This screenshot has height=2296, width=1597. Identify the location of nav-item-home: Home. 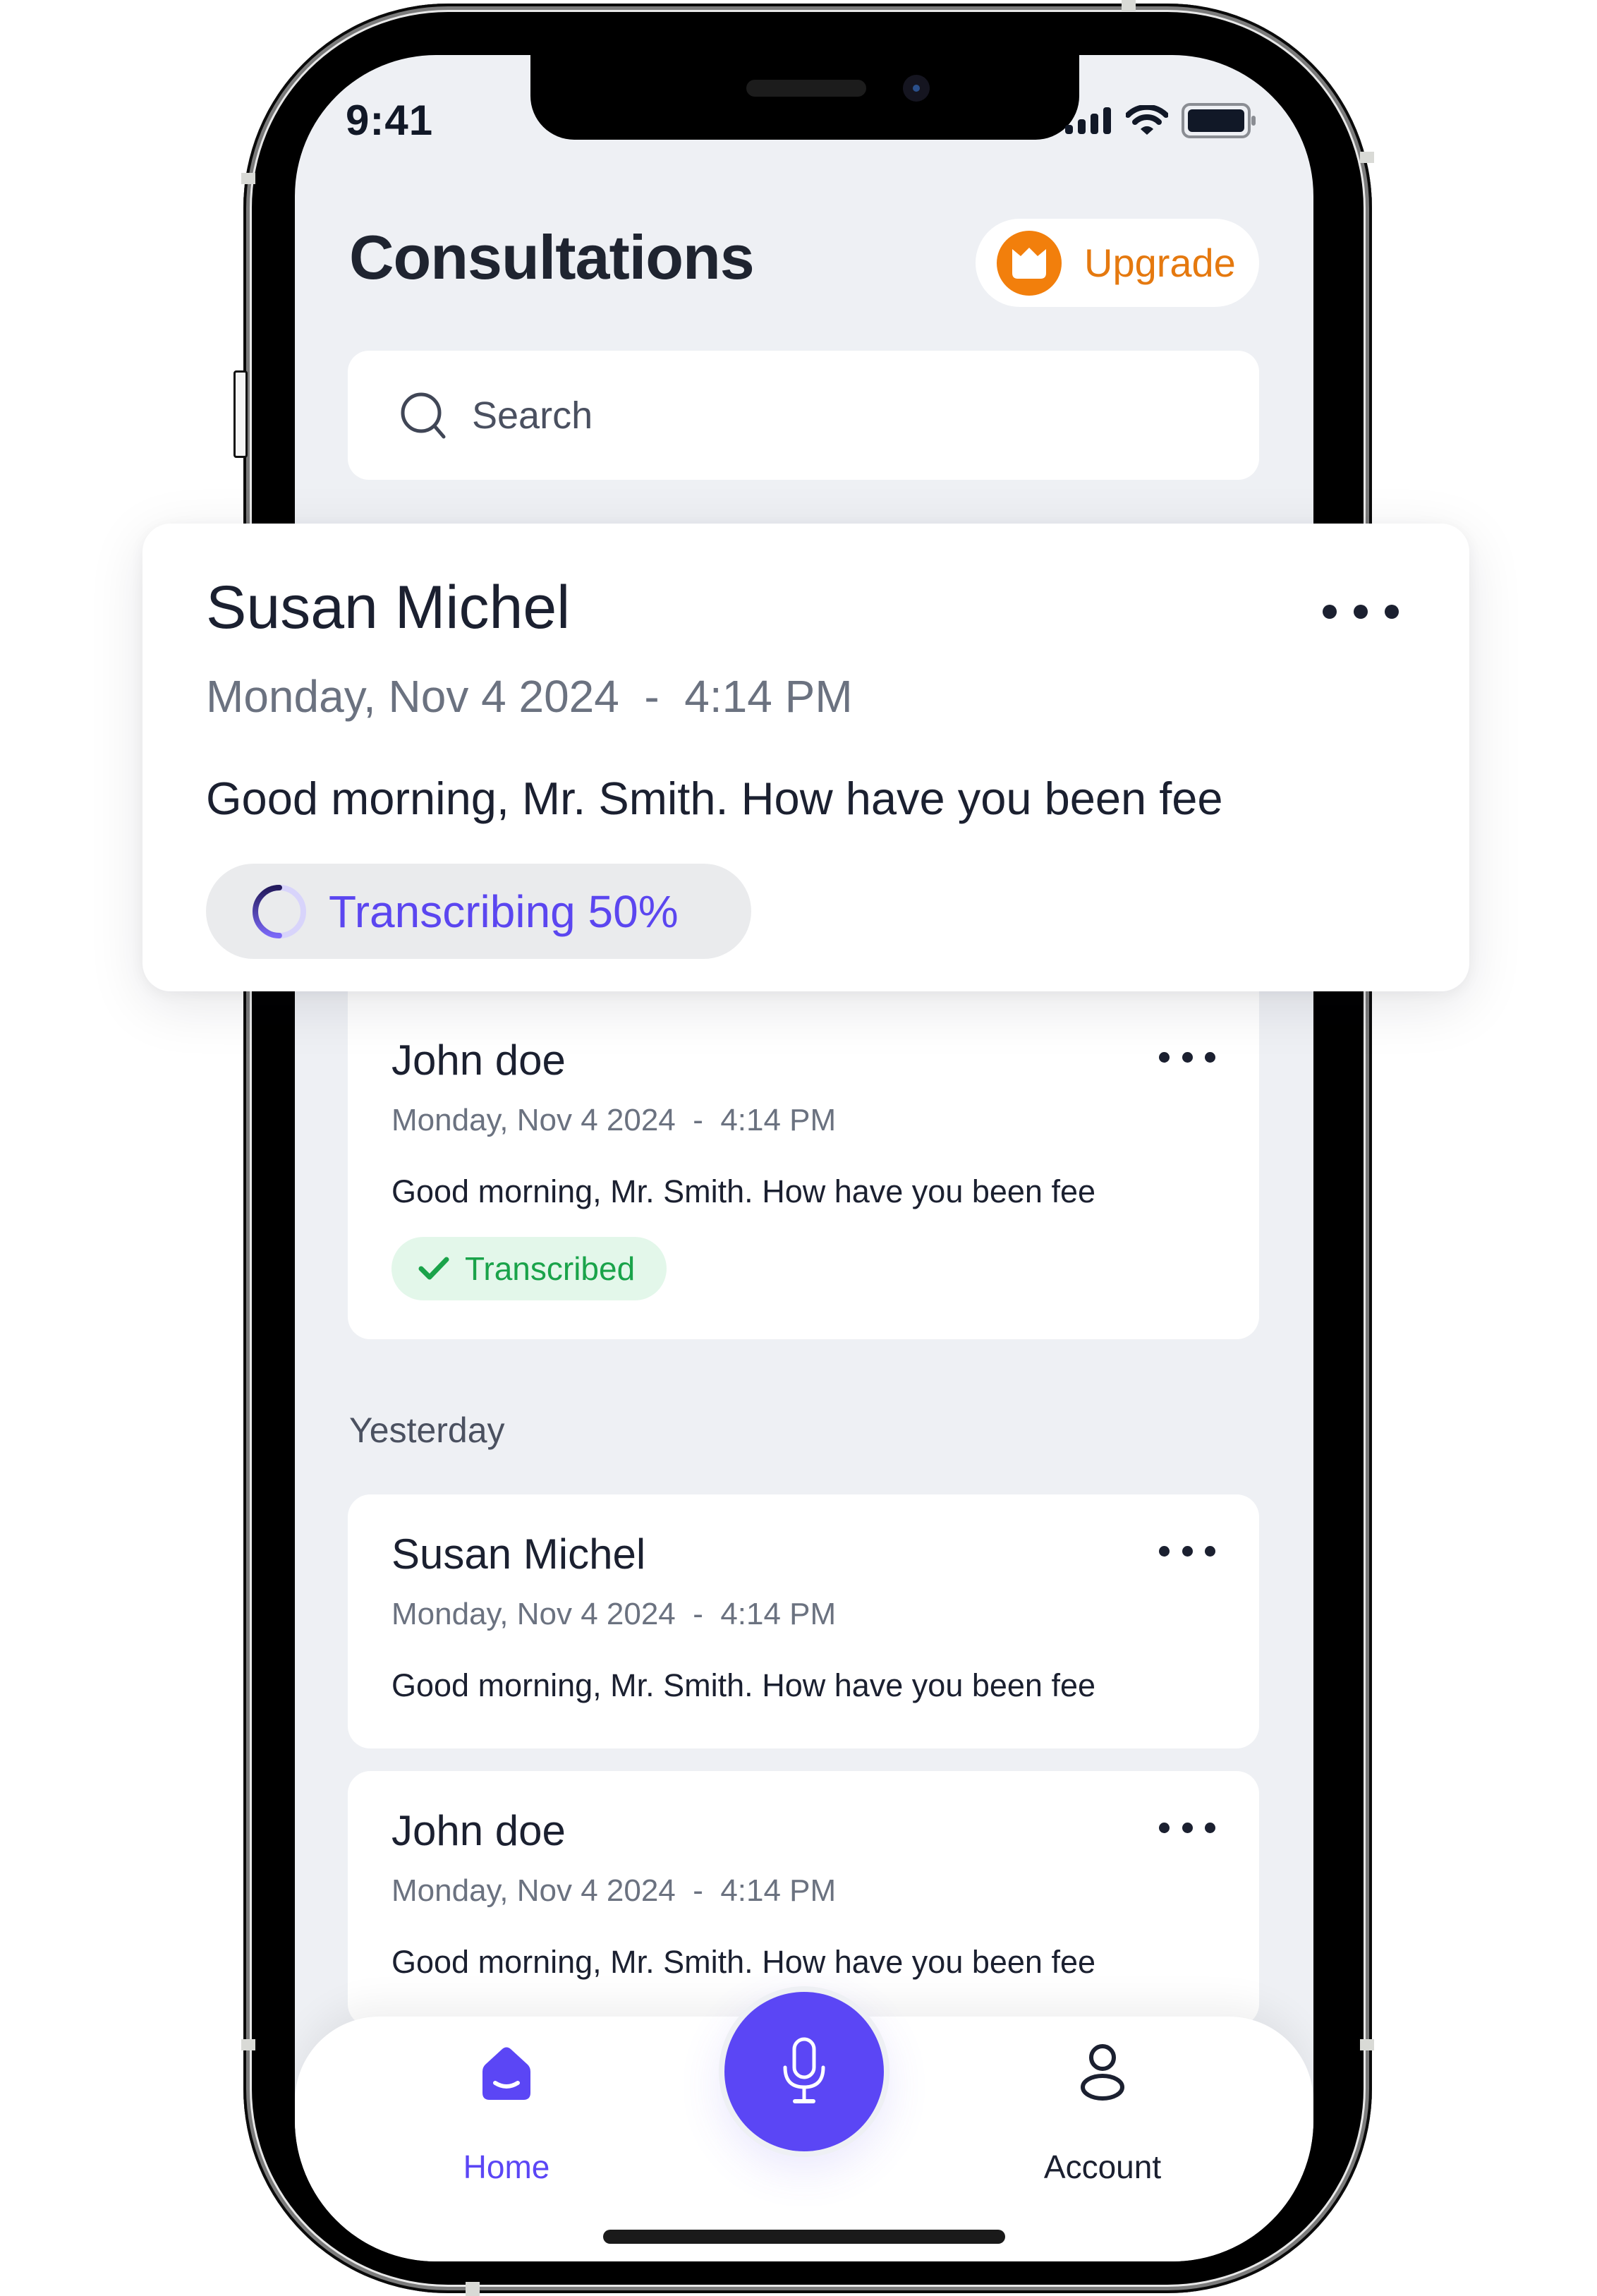
(506, 2105).